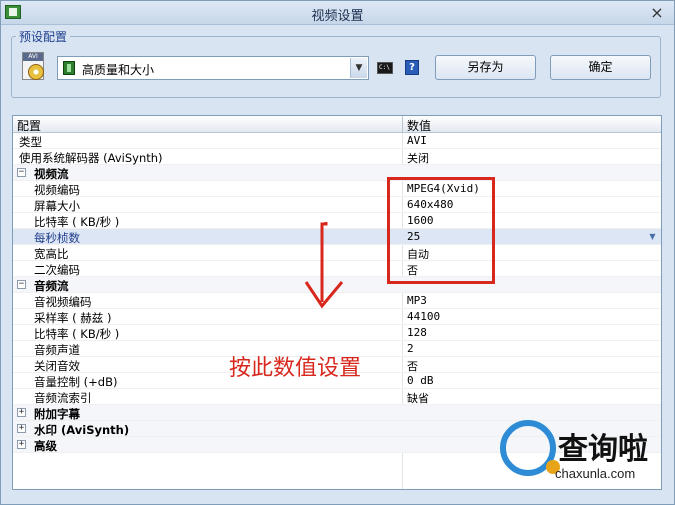 The image size is (675, 505). I want to click on avi-format-icon: AVI, so click(35, 67).